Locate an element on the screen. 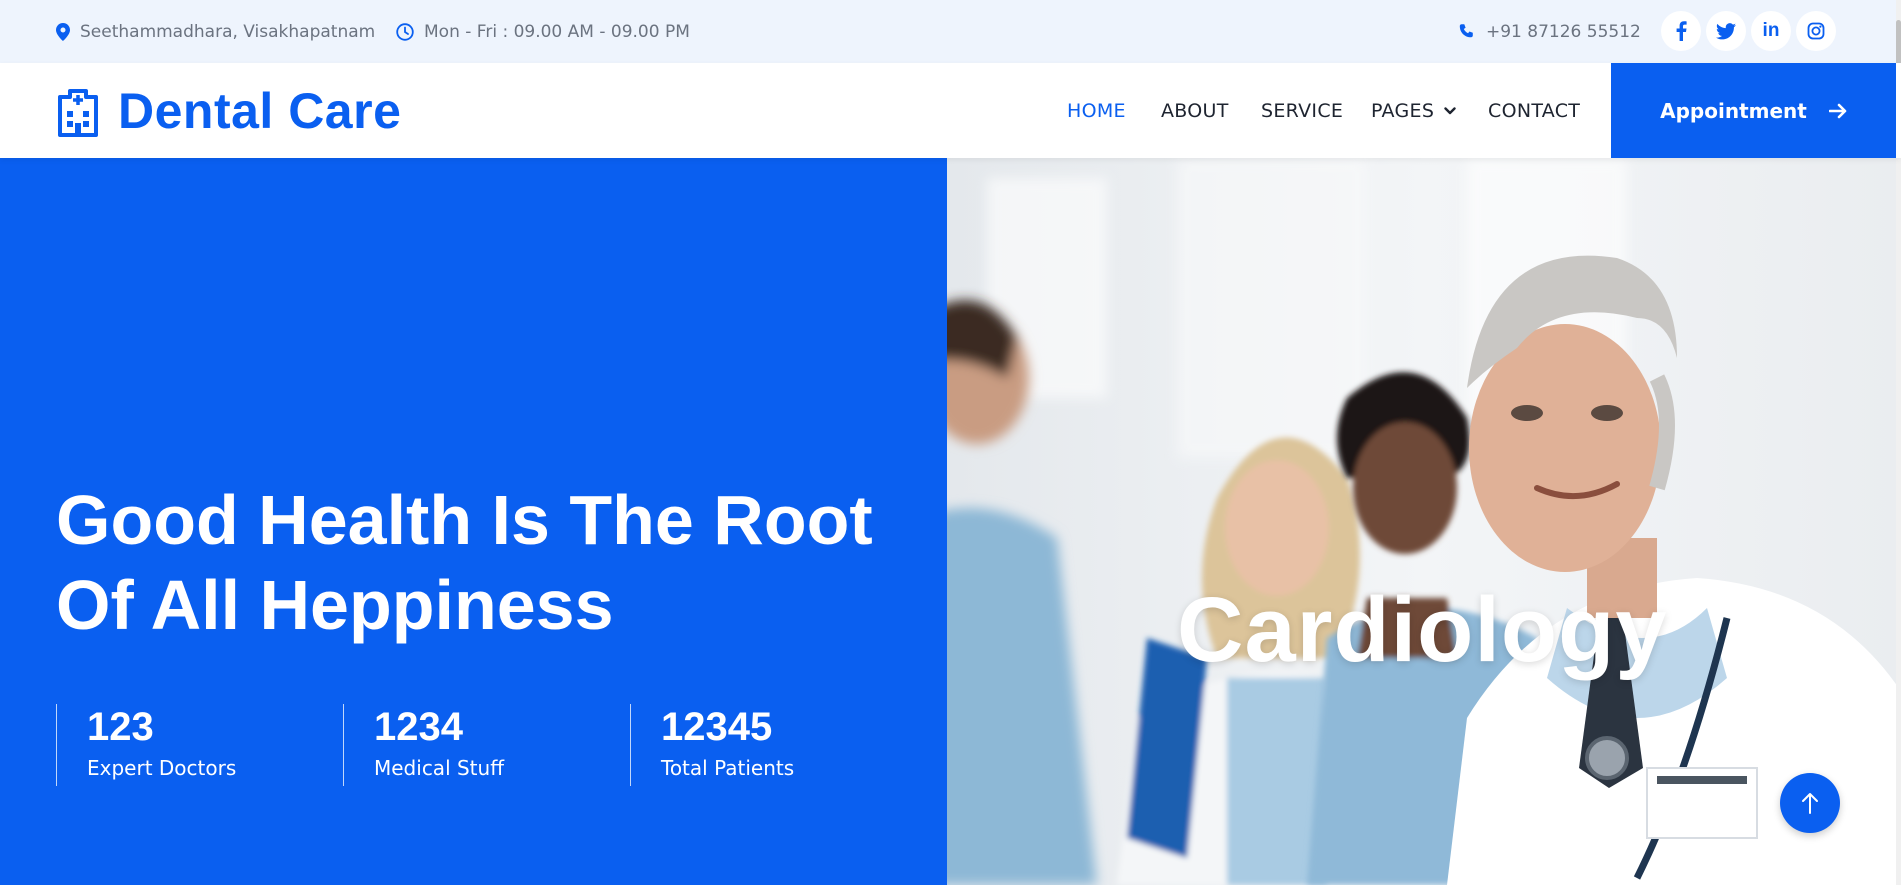 Image resolution: width=1901 pixels, height=885 pixels. facebook-icon is located at coordinates (1681, 31).